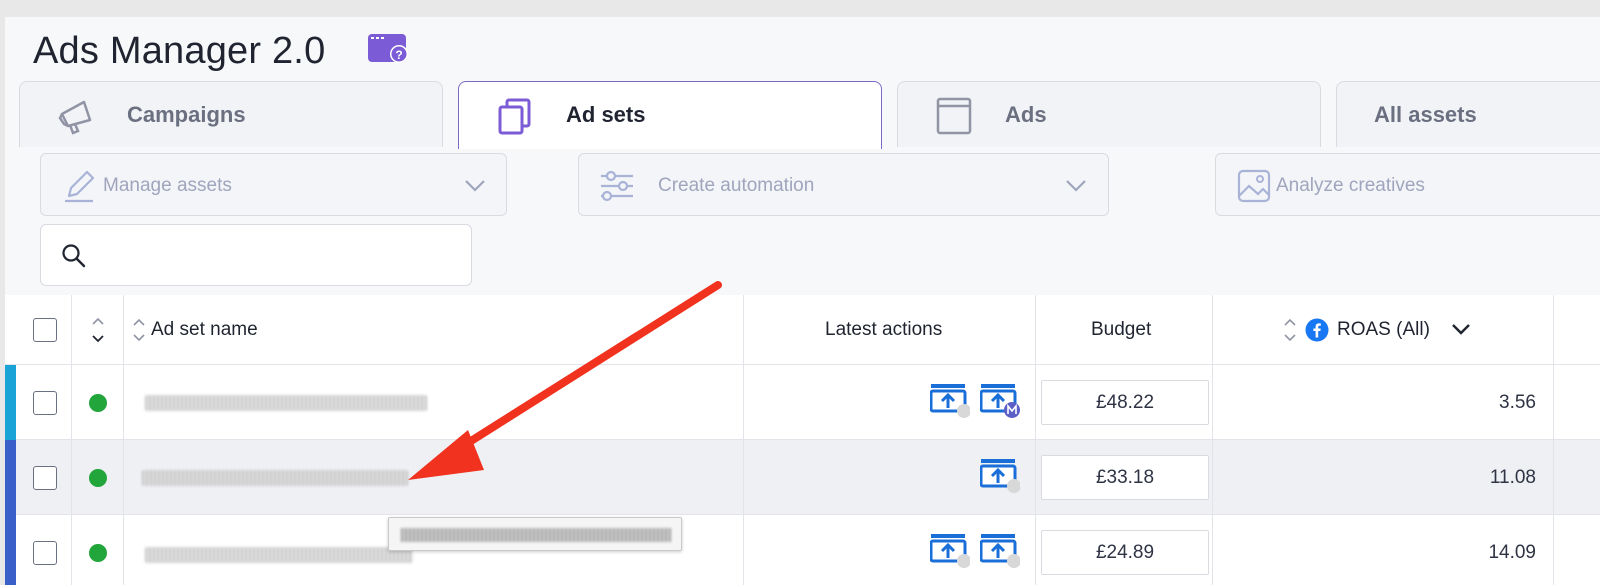  What do you see at coordinates (1350, 185) in the screenshot?
I see `analyze-creatives-label: Analyze creatives` at bounding box center [1350, 185].